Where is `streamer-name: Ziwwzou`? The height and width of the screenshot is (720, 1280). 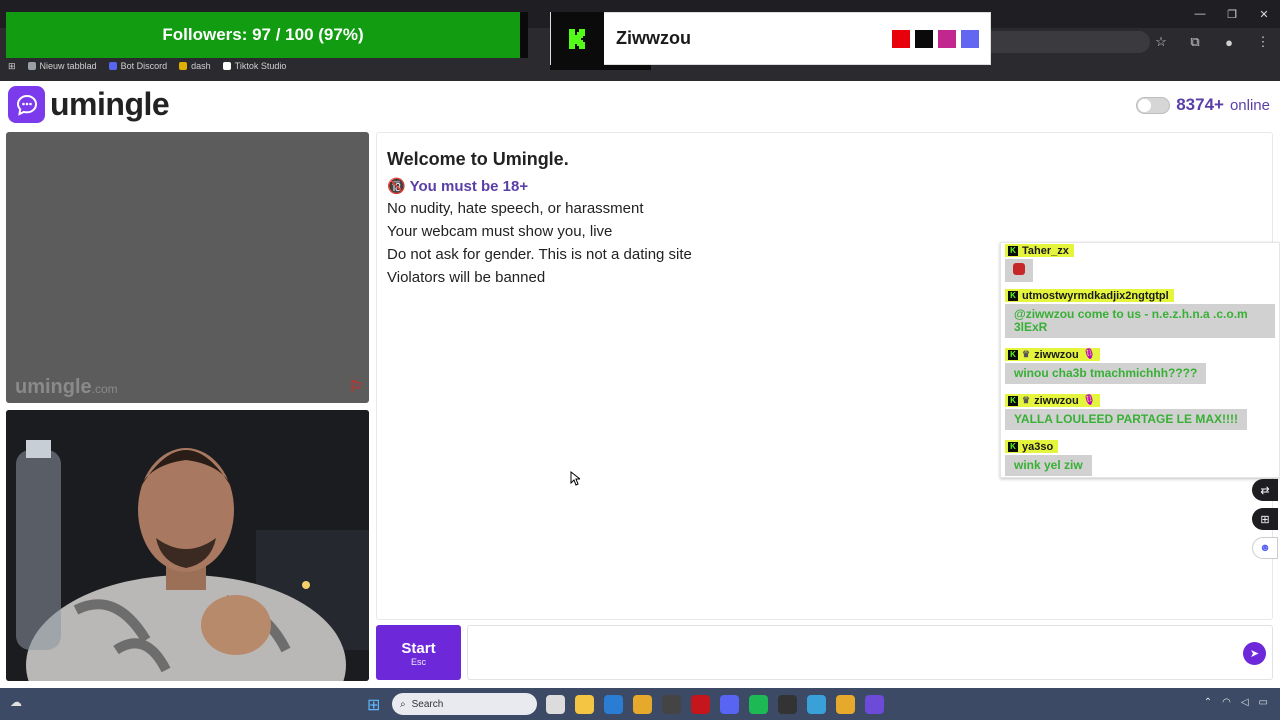 streamer-name: Ziwwzou is located at coordinates (653, 38).